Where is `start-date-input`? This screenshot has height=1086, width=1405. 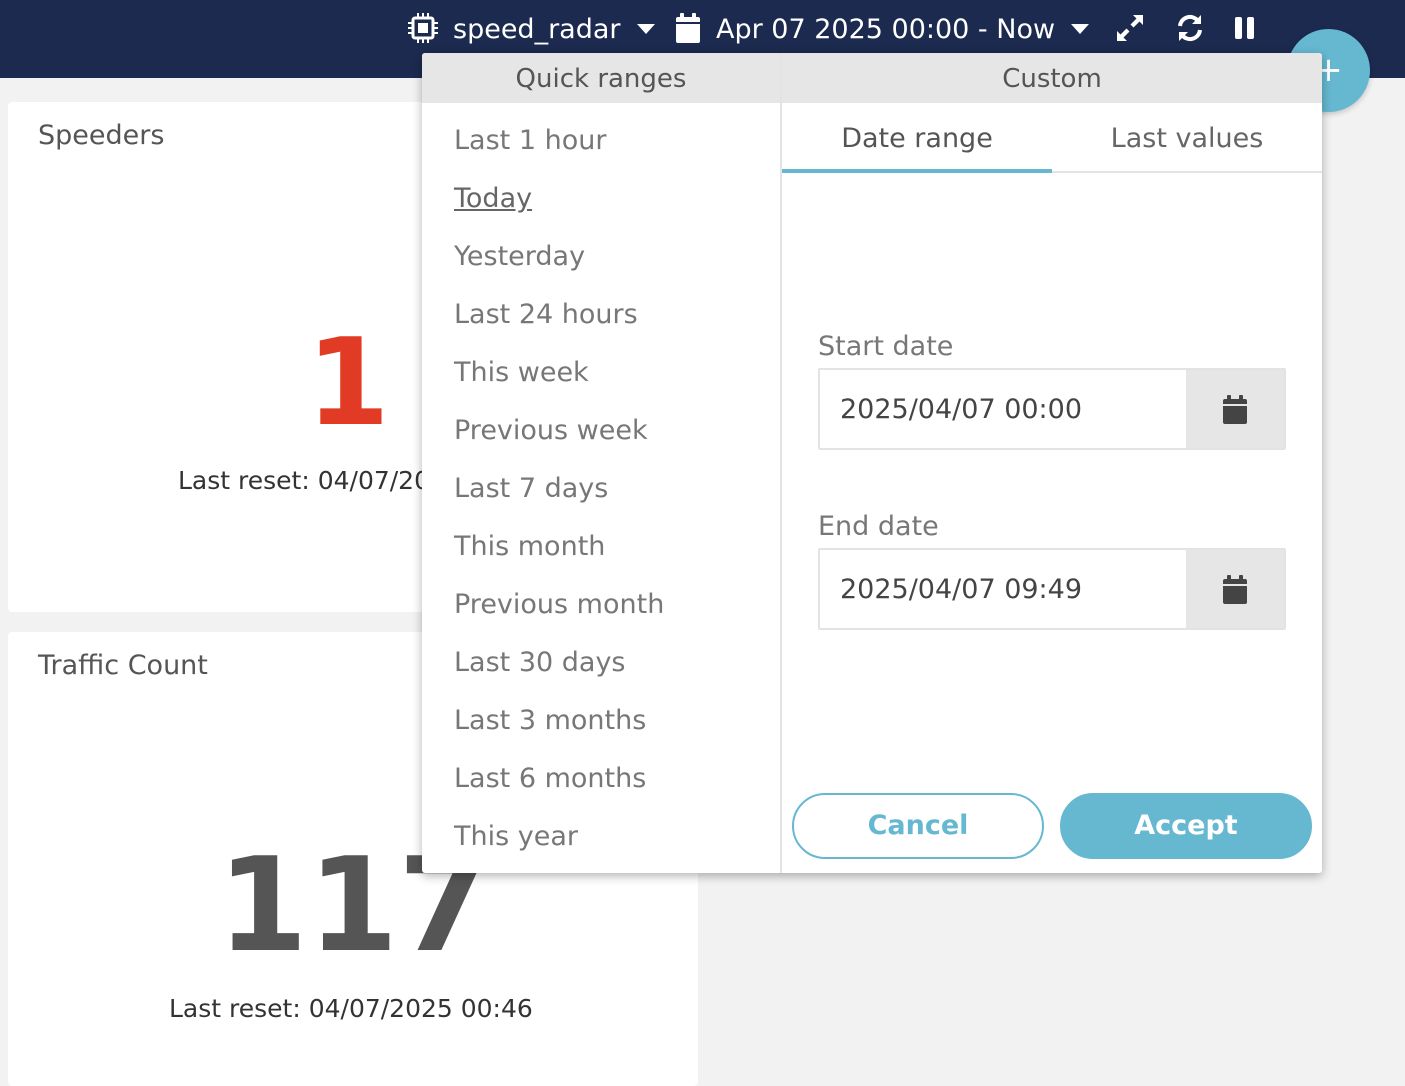 start-date-input is located at coordinates (1003, 409).